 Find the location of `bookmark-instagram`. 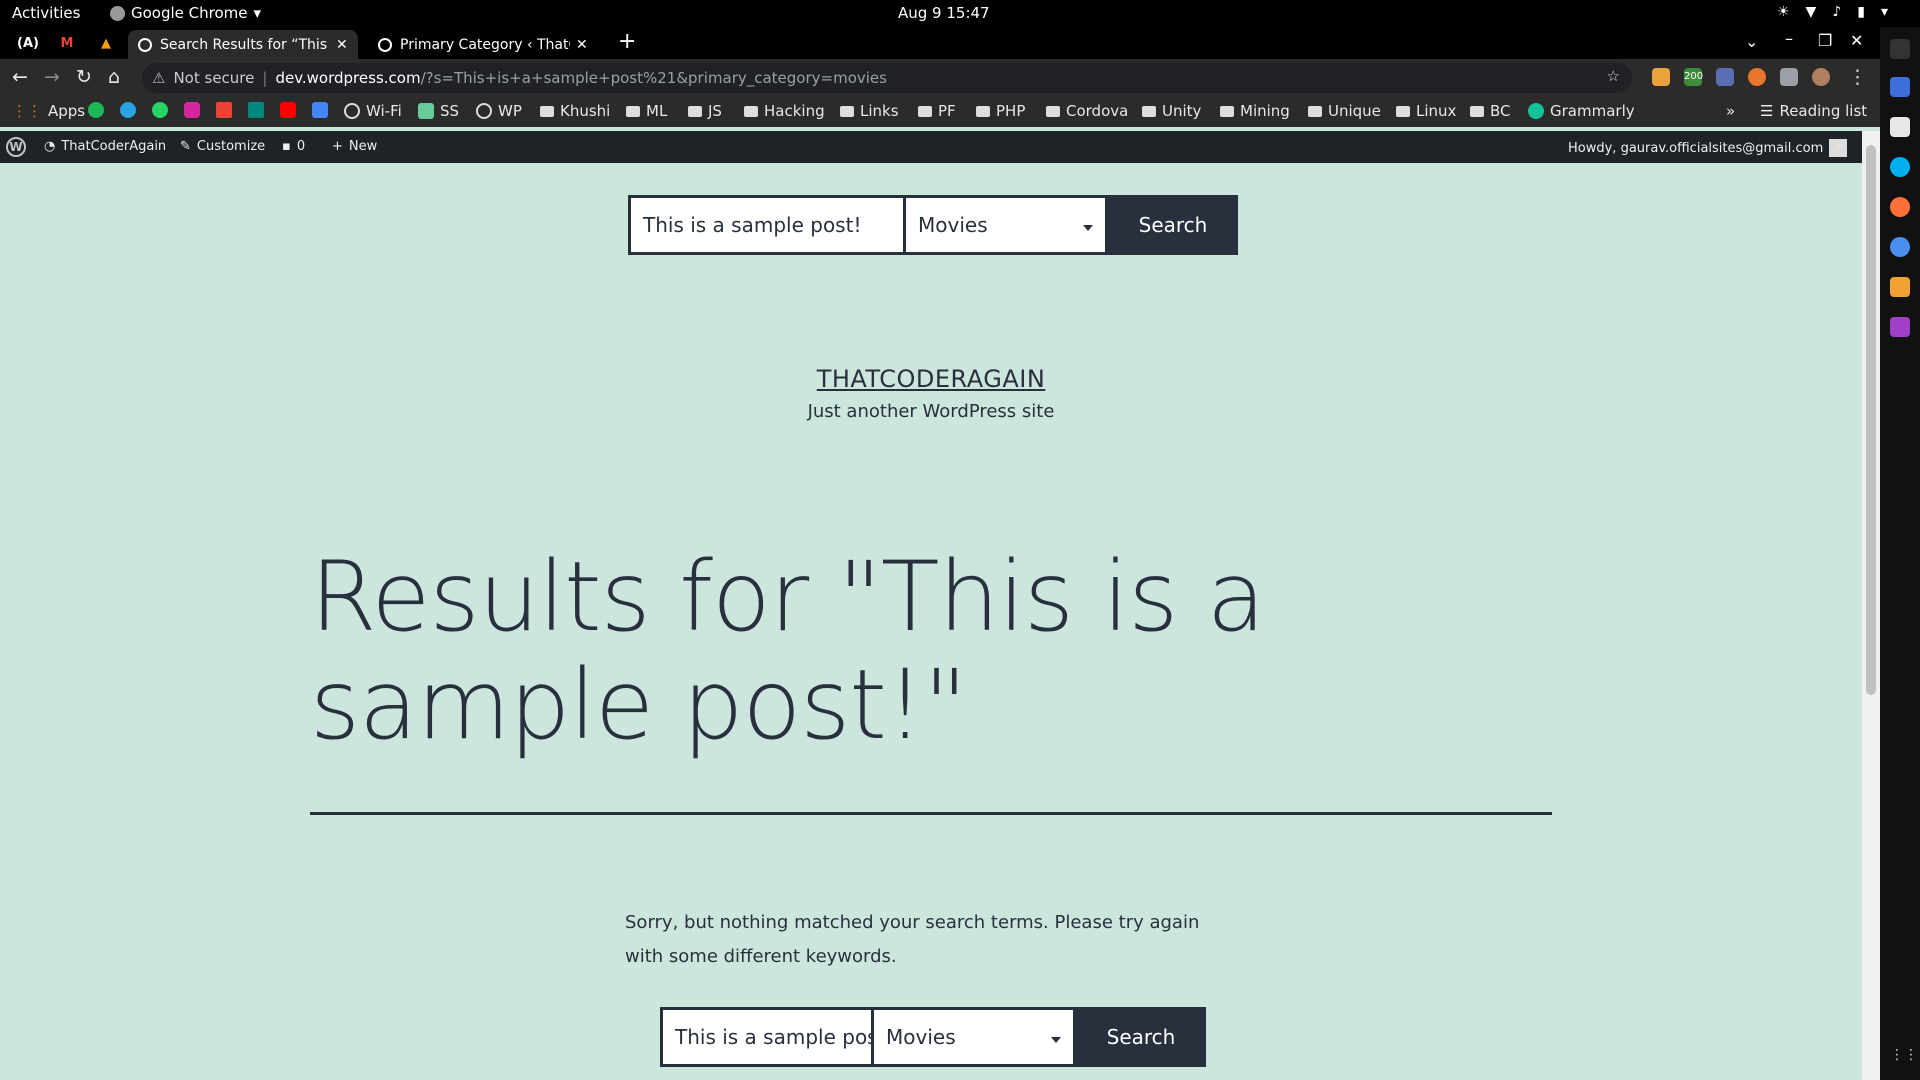

bookmark-instagram is located at coordinates (192, 110).